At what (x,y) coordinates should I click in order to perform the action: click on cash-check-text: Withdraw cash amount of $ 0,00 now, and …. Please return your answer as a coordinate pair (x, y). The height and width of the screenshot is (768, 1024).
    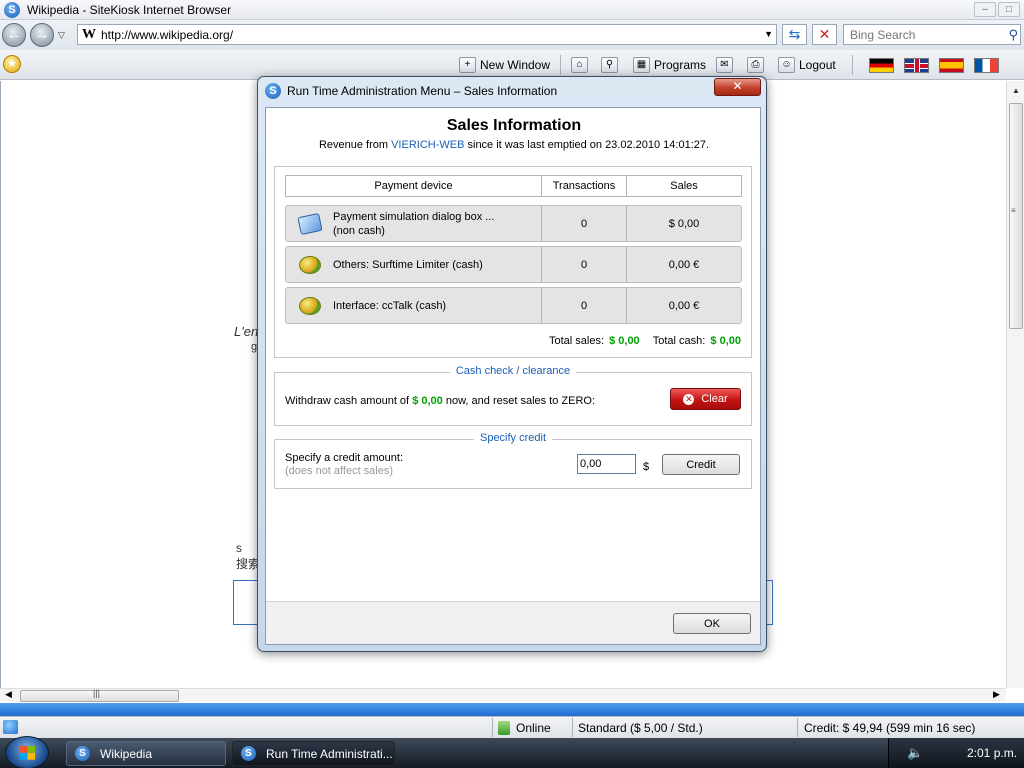
    Looking at the image, I should click on (440, 401).